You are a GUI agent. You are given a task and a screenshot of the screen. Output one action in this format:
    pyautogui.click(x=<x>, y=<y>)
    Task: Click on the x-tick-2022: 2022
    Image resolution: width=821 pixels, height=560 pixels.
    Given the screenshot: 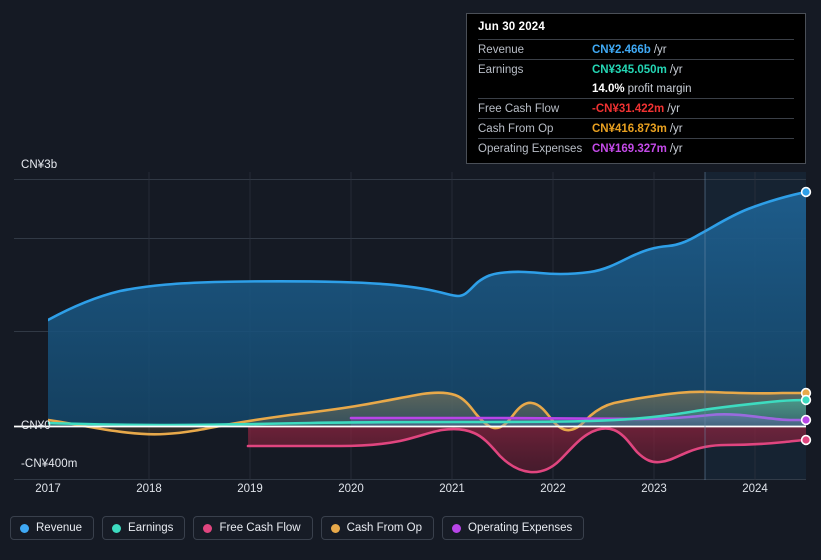 What is the action you would take?
    pyautogui.click(x=553, y=489)
    